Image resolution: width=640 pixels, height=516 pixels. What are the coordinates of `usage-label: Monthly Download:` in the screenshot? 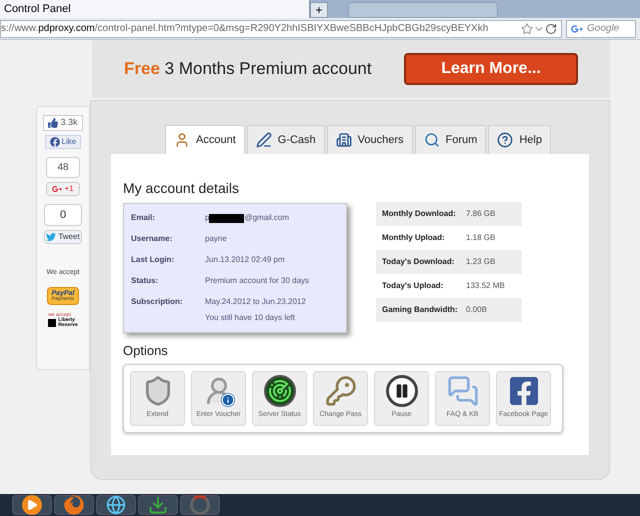 It's located at (419, 214).